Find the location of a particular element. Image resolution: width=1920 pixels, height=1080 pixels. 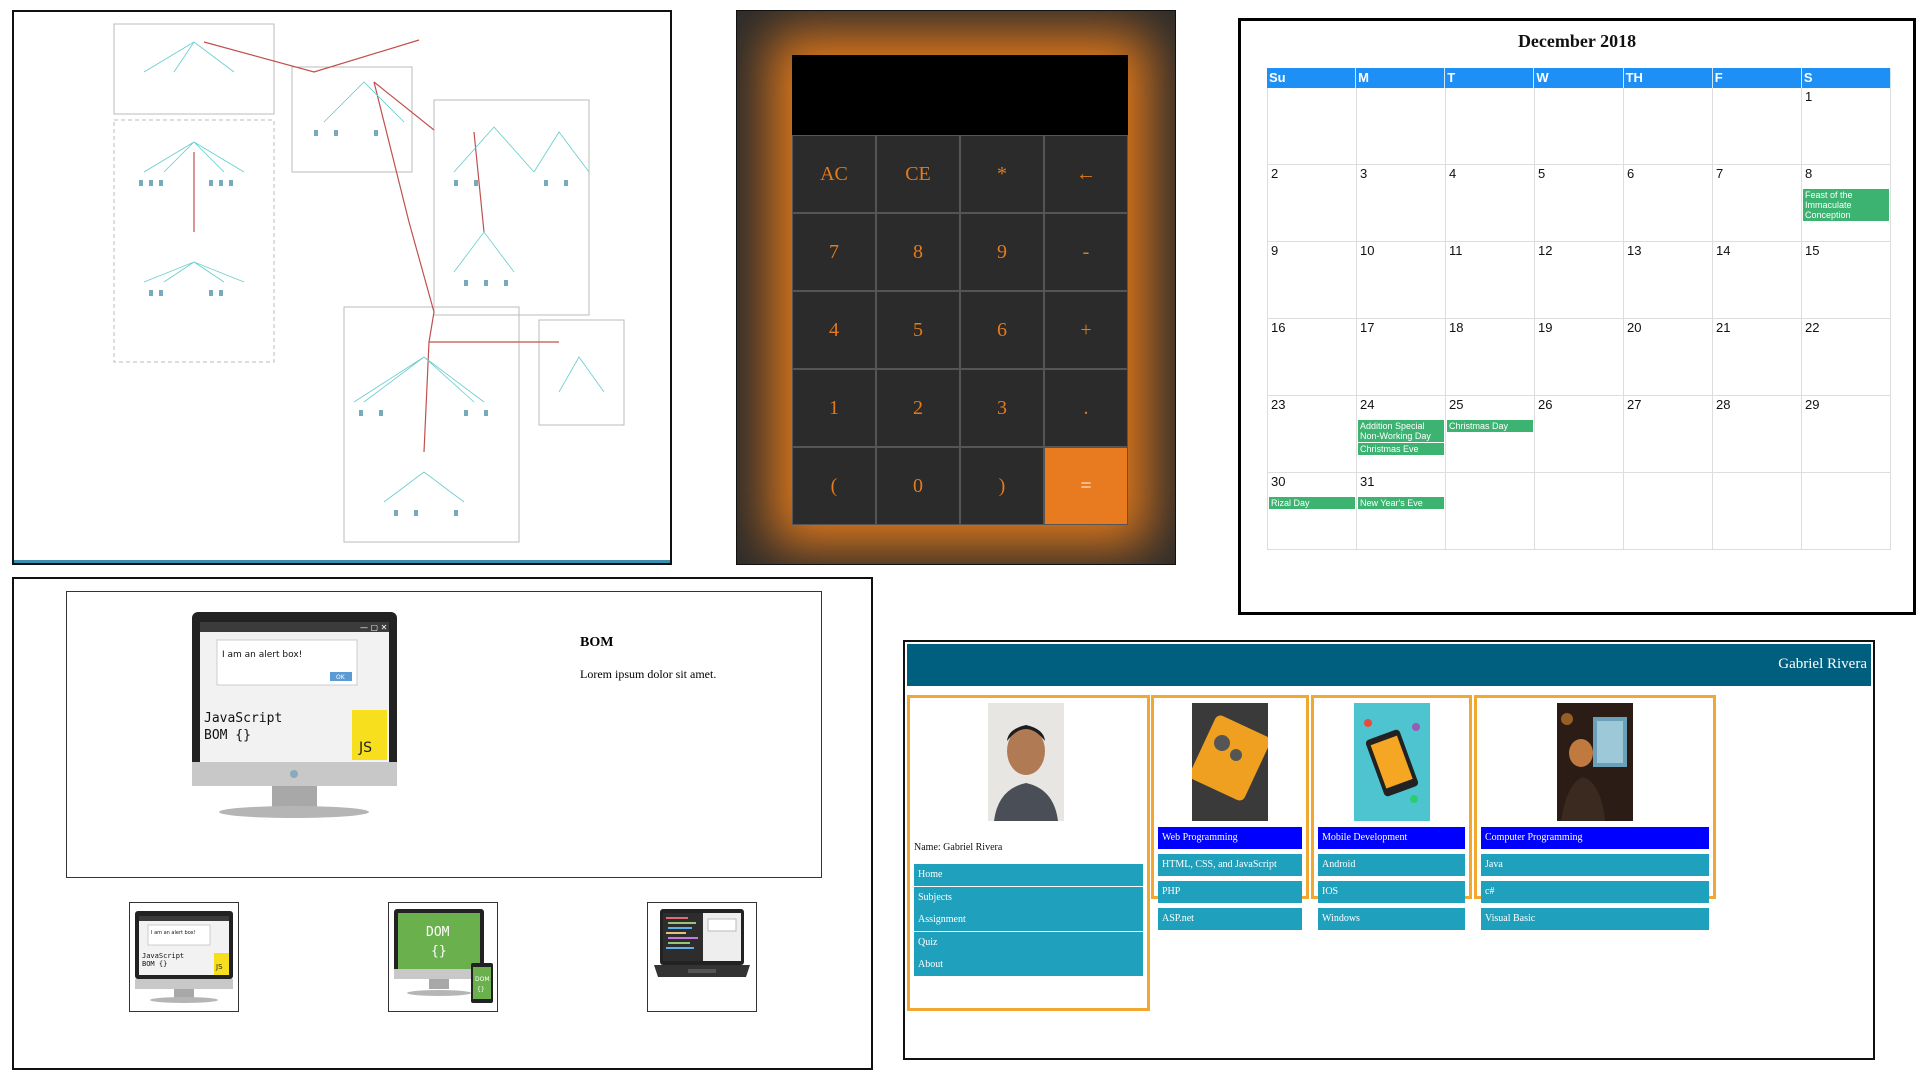

calendar-day-2: 2 is located at coordinates (1312, 203).